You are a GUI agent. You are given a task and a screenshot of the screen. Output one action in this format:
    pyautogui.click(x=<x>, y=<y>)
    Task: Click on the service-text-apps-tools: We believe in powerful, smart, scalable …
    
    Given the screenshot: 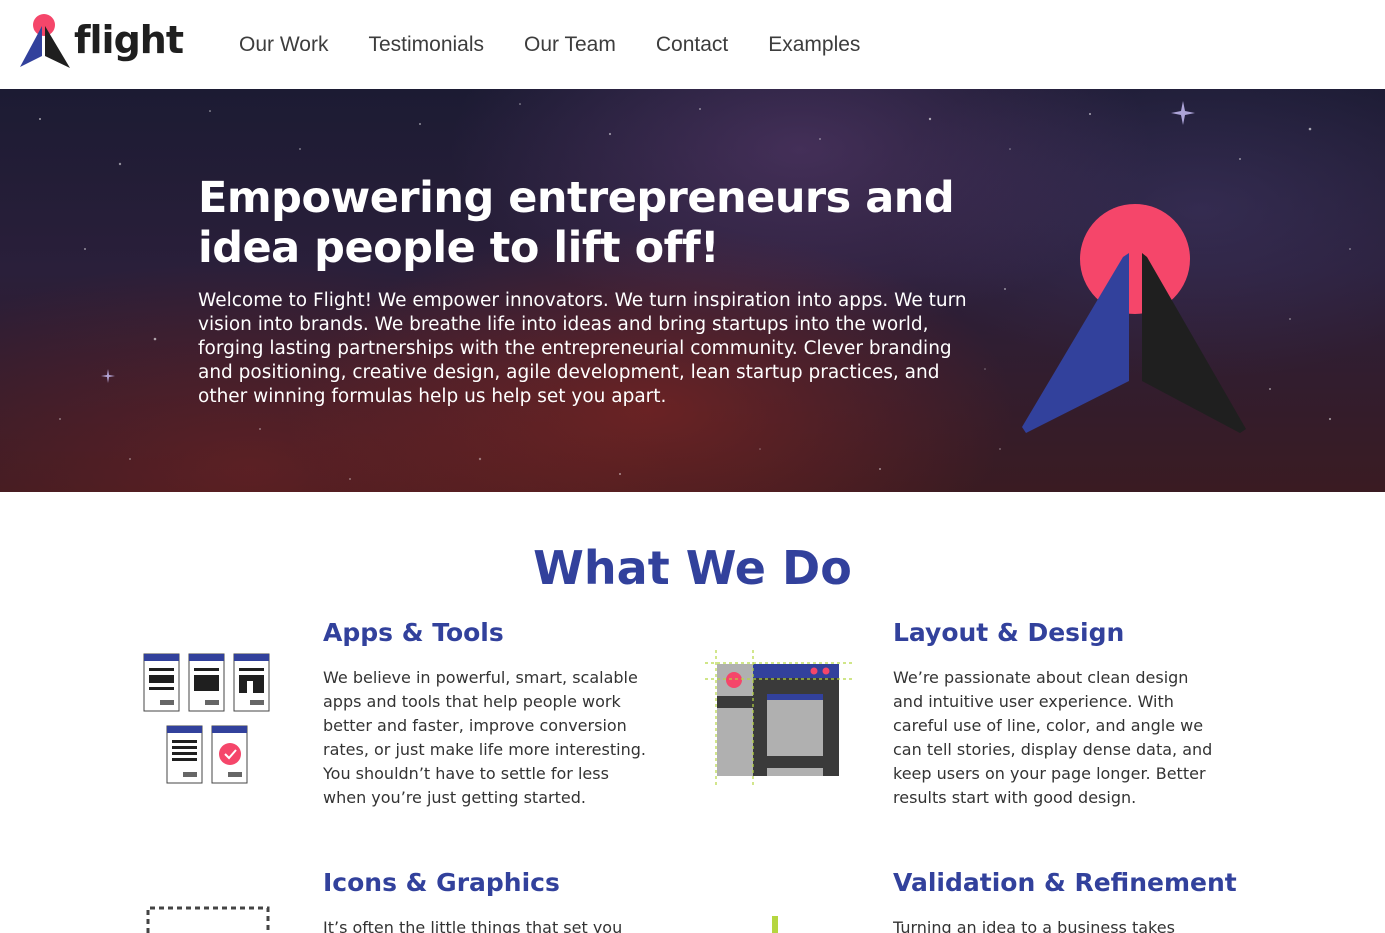 What is the action you would take?
    pyautogui.click(x=484, y=737)
    